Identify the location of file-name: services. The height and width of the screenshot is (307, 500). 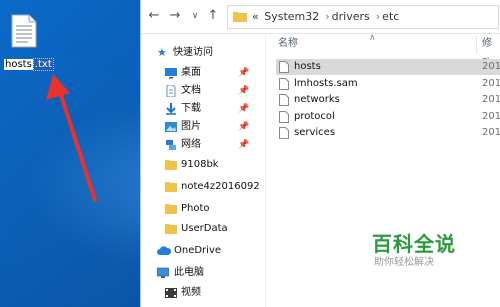
(315, 132).